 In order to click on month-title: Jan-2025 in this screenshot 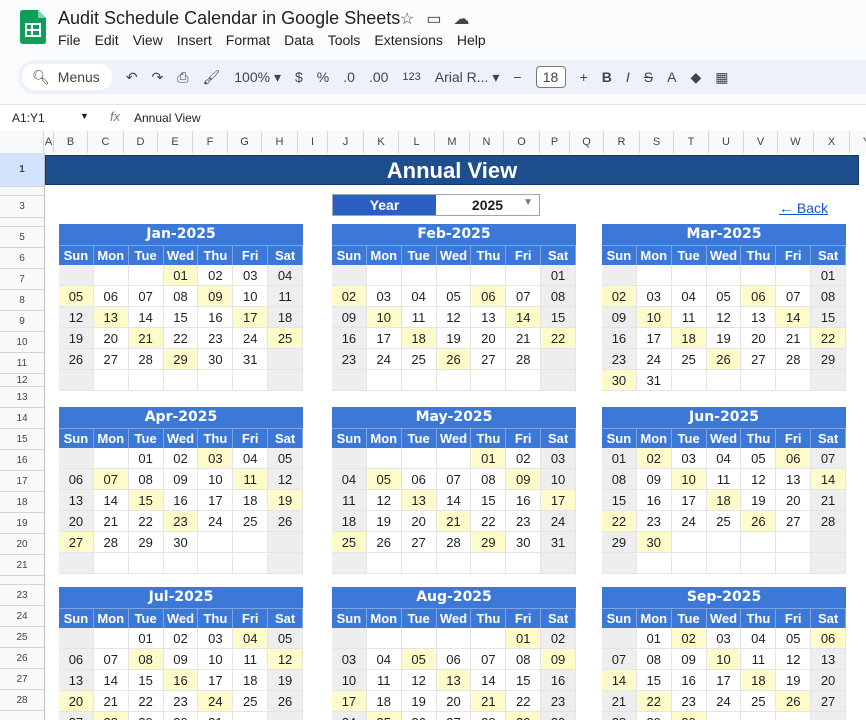, I will do `click(181, 234)`.